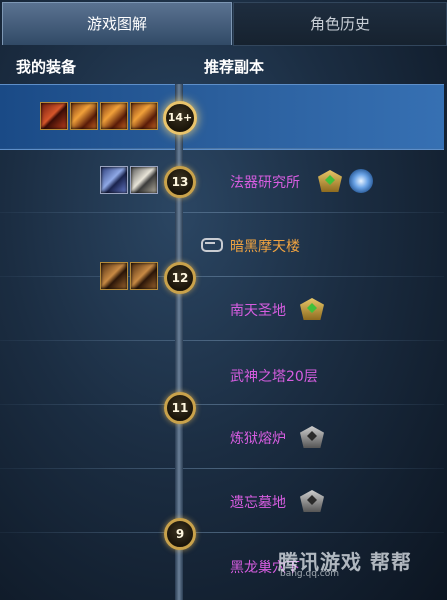 Image resolution: width=447 pixels, height=600 pixels. I want to click on amulet-orange-icon, so click(114, 116).